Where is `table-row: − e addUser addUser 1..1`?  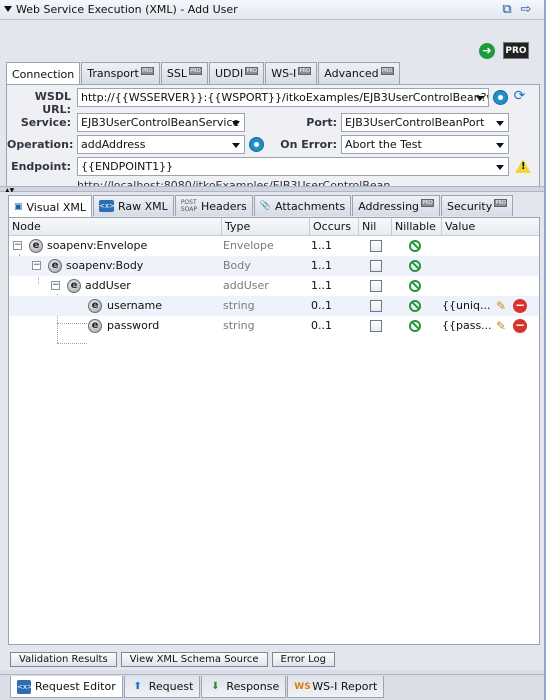 table-row: − e addUser addUser 1..1 is located at coordinates (274, 286).